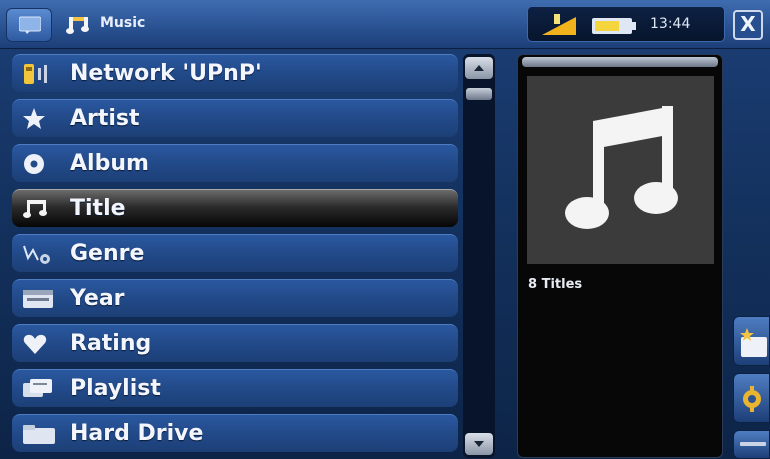 The width and height of the screenshot is (770, 459). Describe the element at coordinates (235, 388) in the screenshot. I see `list-item-playlist: Playlist` at that location.